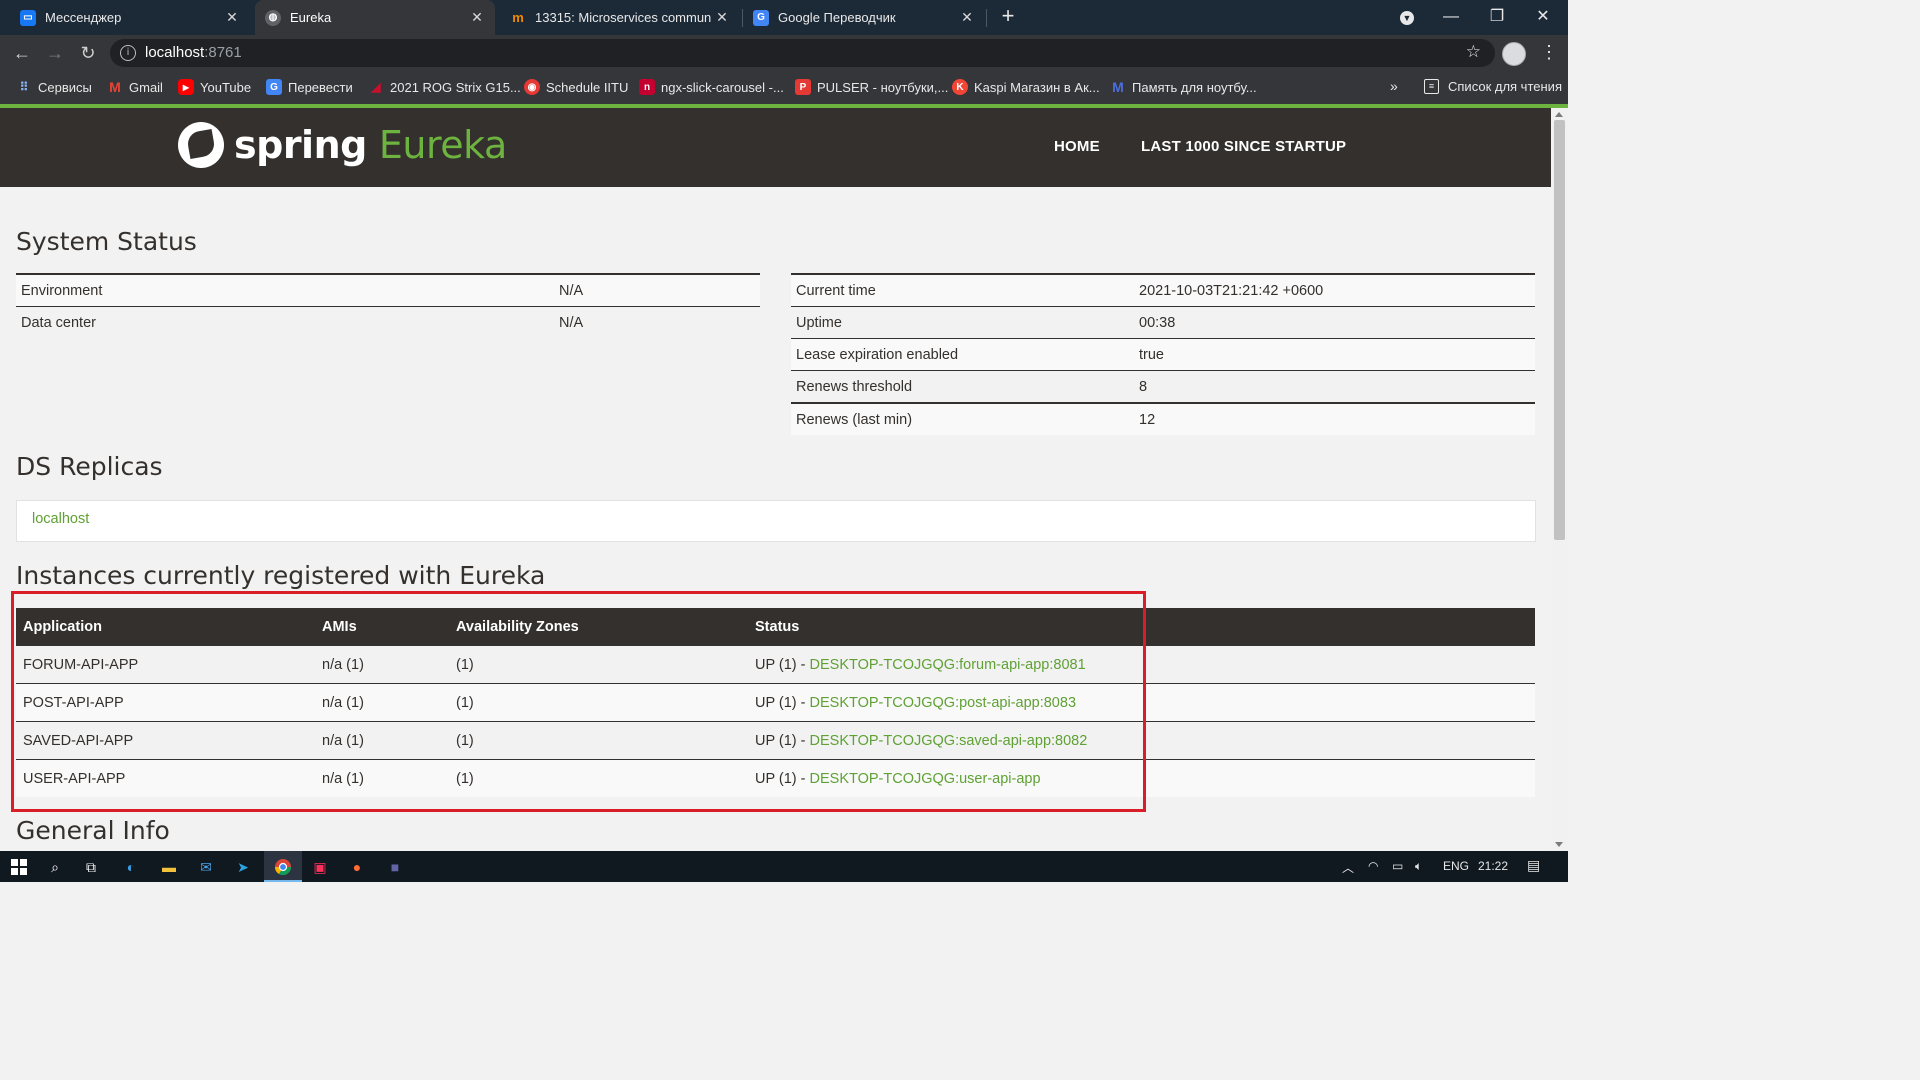 This screenshot has height=1080, width=1920. Describe the element at coordinates (28, 17) in the screenshot. I see `messenger-icon: ▭` at that location.